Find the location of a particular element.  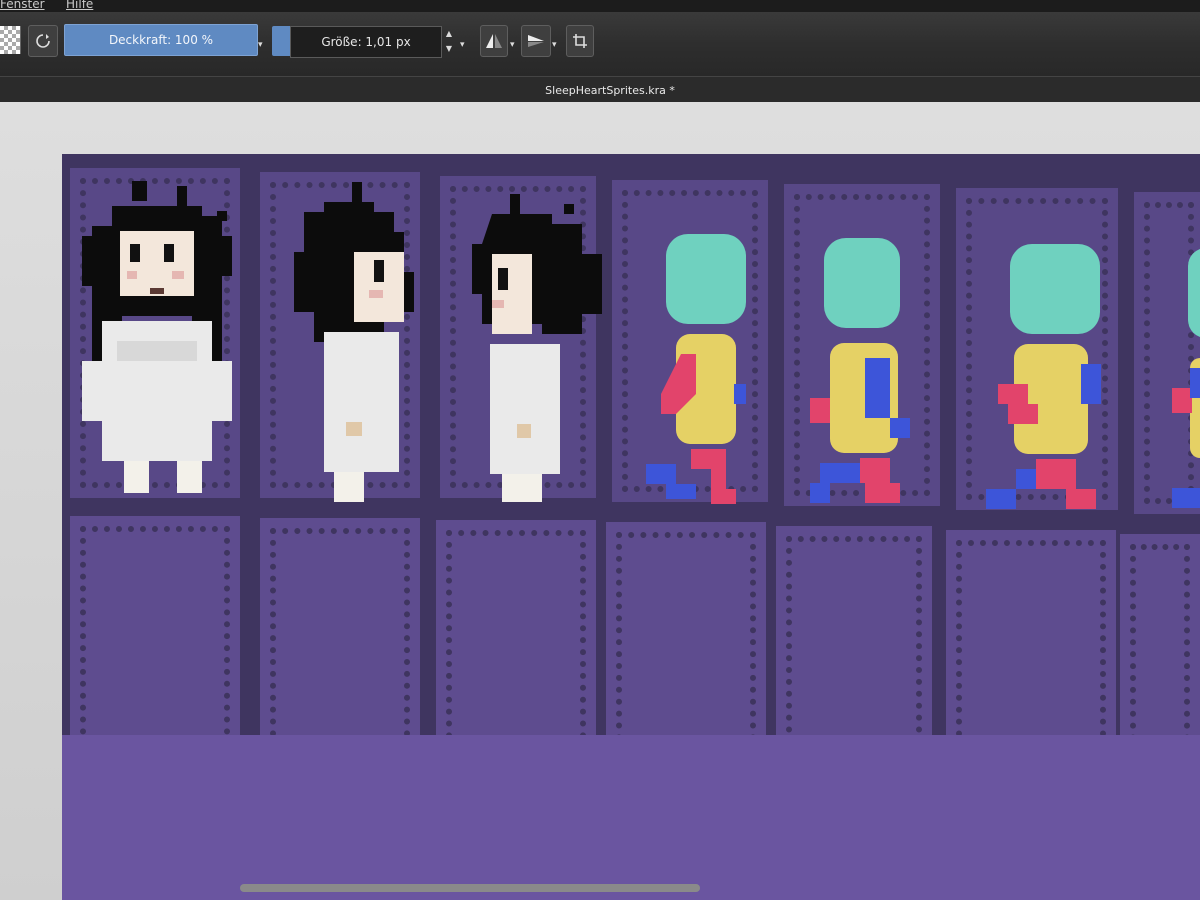

menu-bar: Fenster Hilfe is located at coordinates (600, 6).